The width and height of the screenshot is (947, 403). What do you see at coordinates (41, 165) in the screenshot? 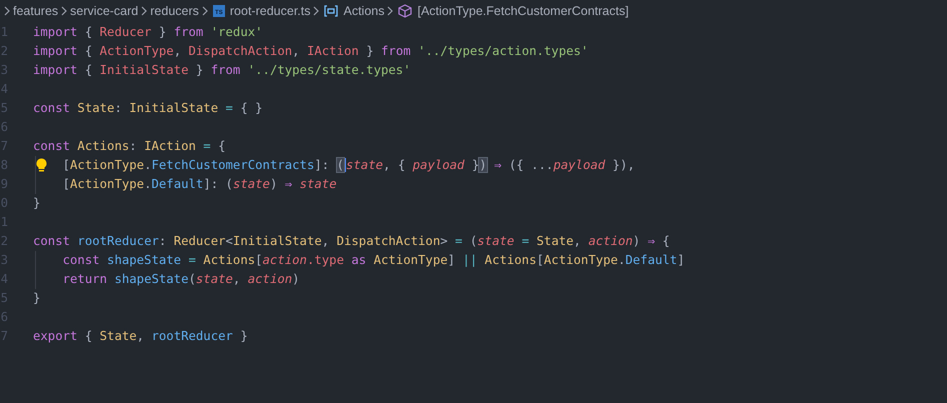
I see `lightbulb-icon` at bounding box center [41, 165].